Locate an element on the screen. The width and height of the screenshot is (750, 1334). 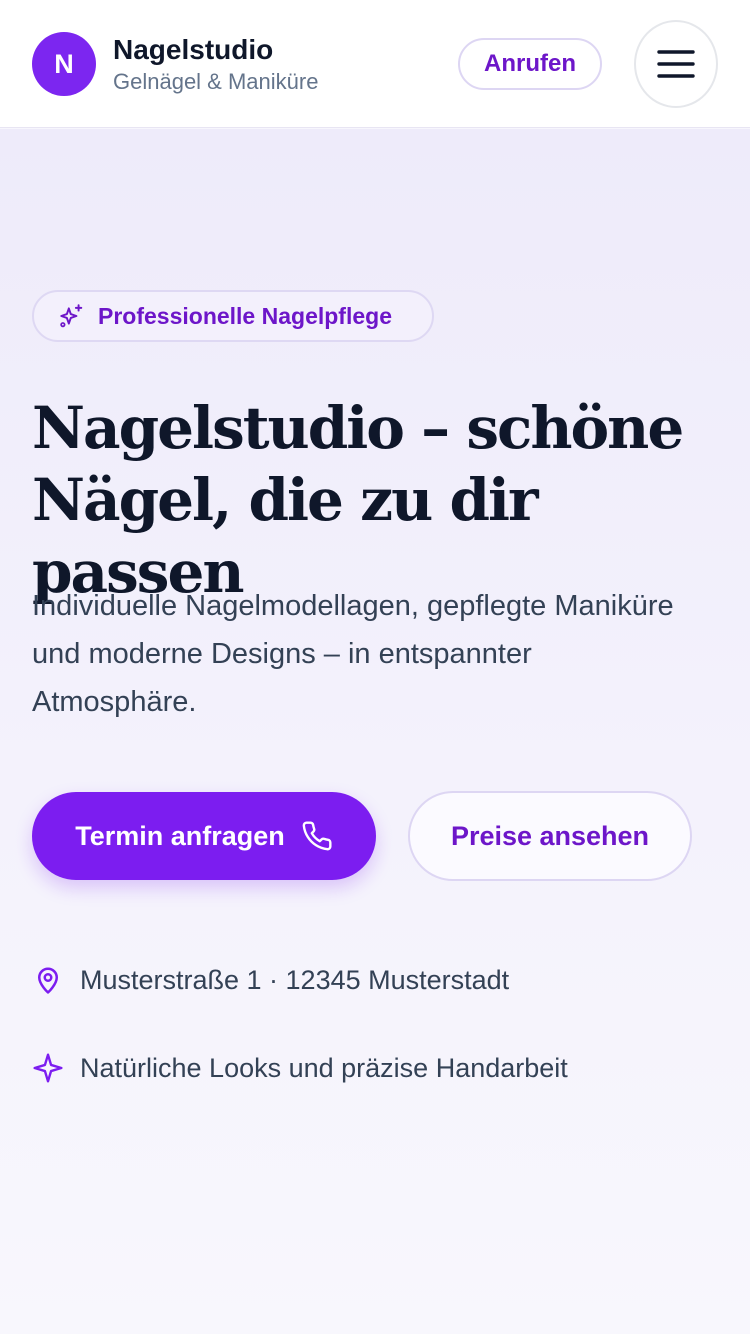
request-appointment-button: Termin anfragen is located at coordinates (204, 836).